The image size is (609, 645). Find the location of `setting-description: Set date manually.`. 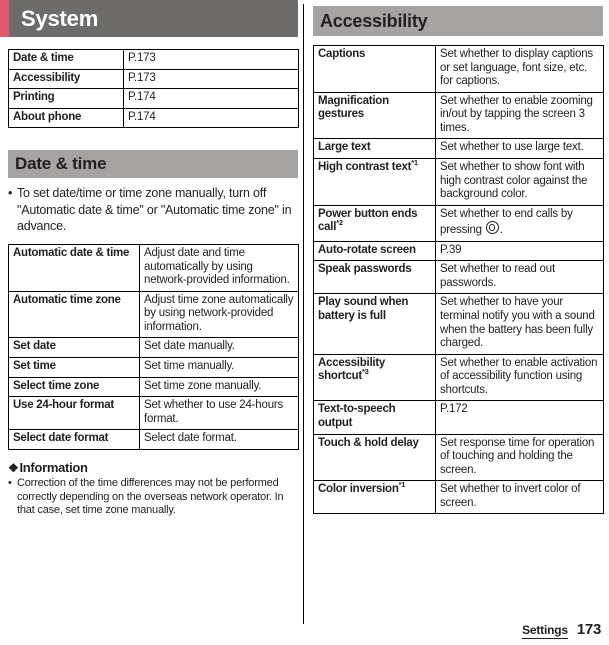

setting-description: Set date manually. is located at coordinates (219, 347).